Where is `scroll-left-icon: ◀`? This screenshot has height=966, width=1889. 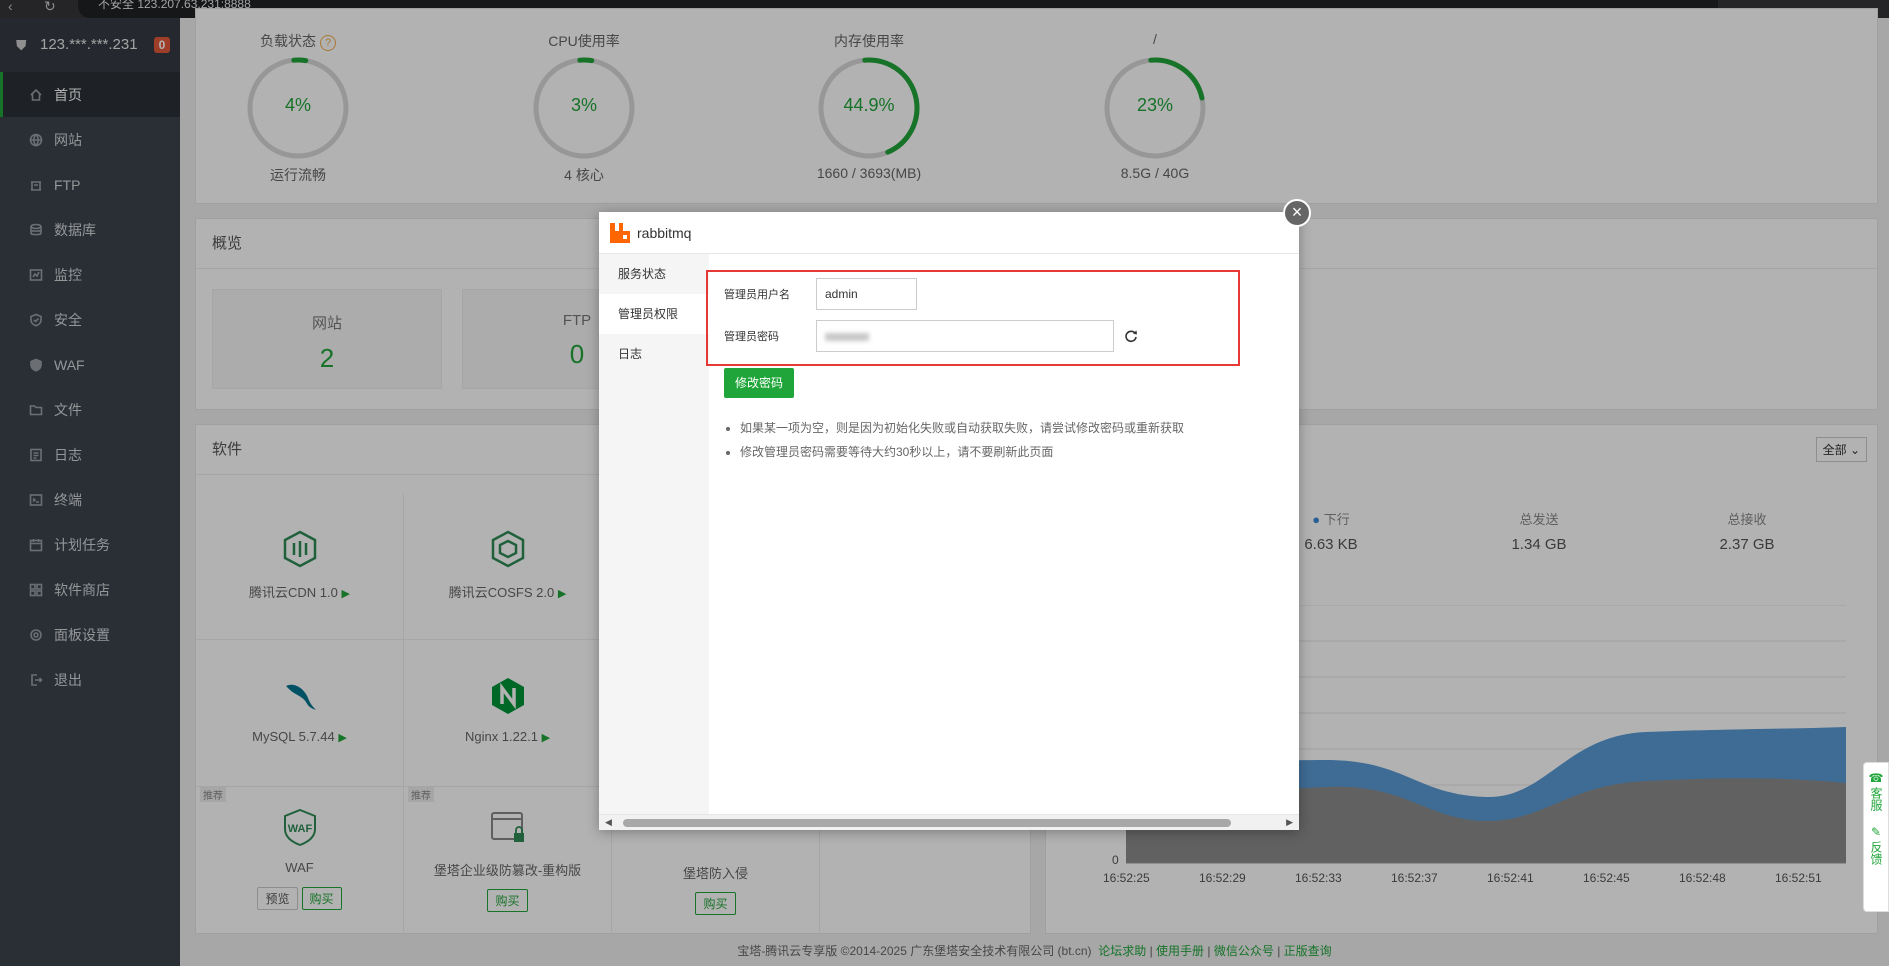 scroll-left-icon: ◀ is located at coordinates (608, 822).